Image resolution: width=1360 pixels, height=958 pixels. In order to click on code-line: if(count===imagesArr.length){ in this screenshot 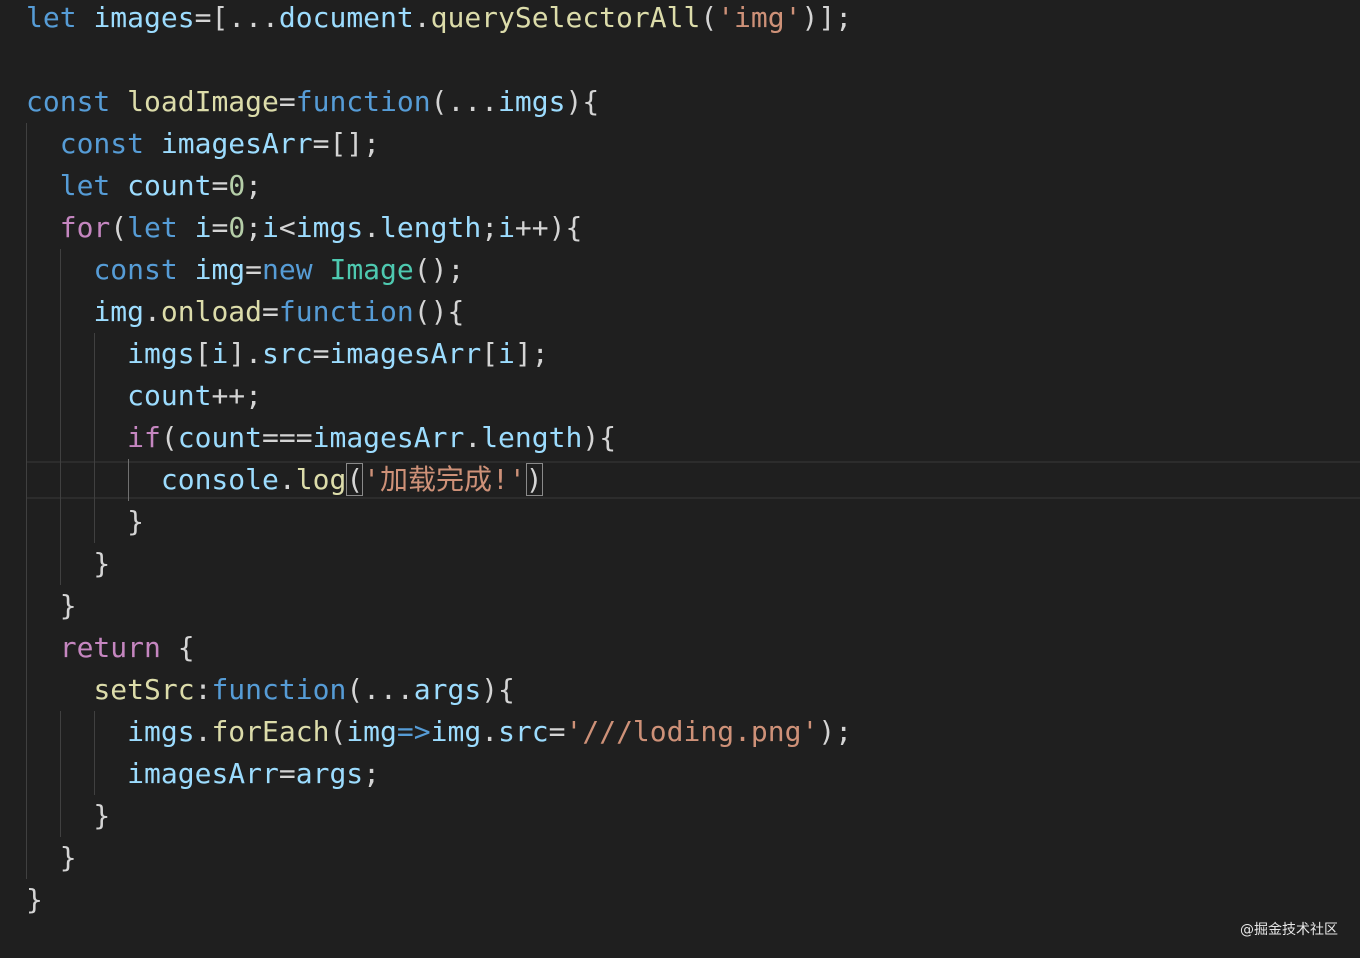, I will do `click(439, 438)`.